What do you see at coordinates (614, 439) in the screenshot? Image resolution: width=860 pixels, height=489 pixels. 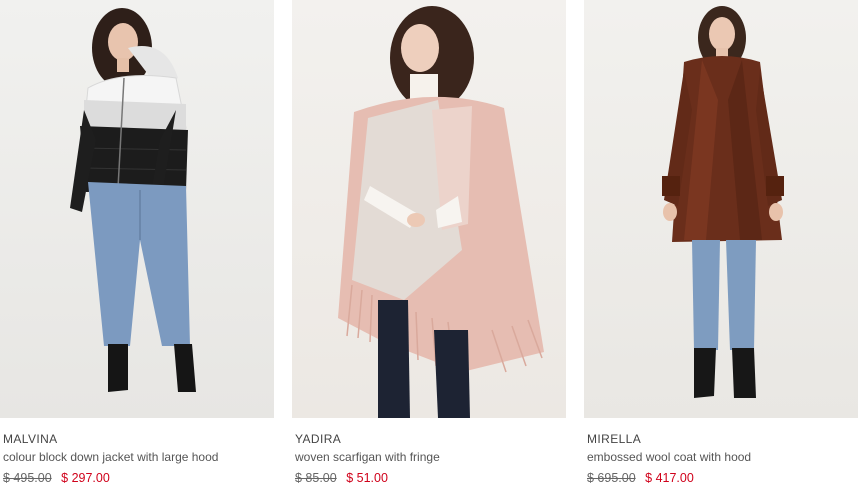 I see `product-name: MIRELLA` at bounding box center [614, 439].